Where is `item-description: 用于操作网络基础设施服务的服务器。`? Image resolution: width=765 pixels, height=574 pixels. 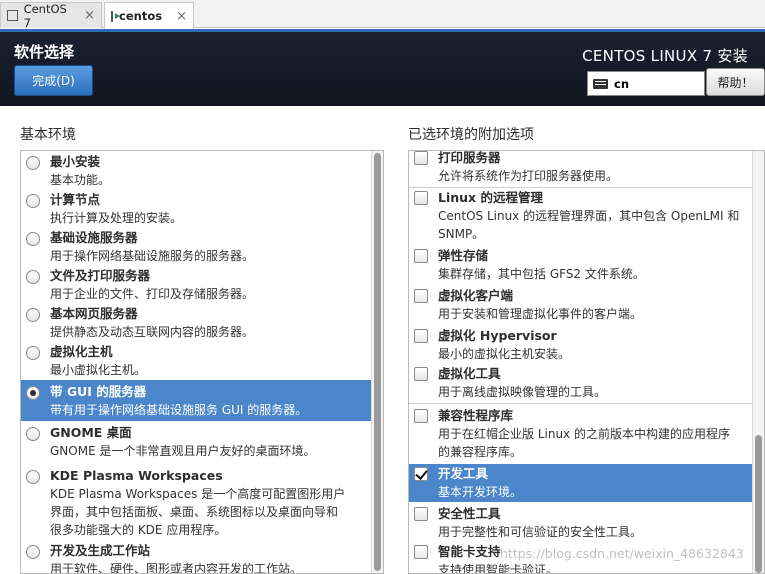 item-description: 用于操作网络基础设施服务的服务器。 is located at coordinates (152, 256).